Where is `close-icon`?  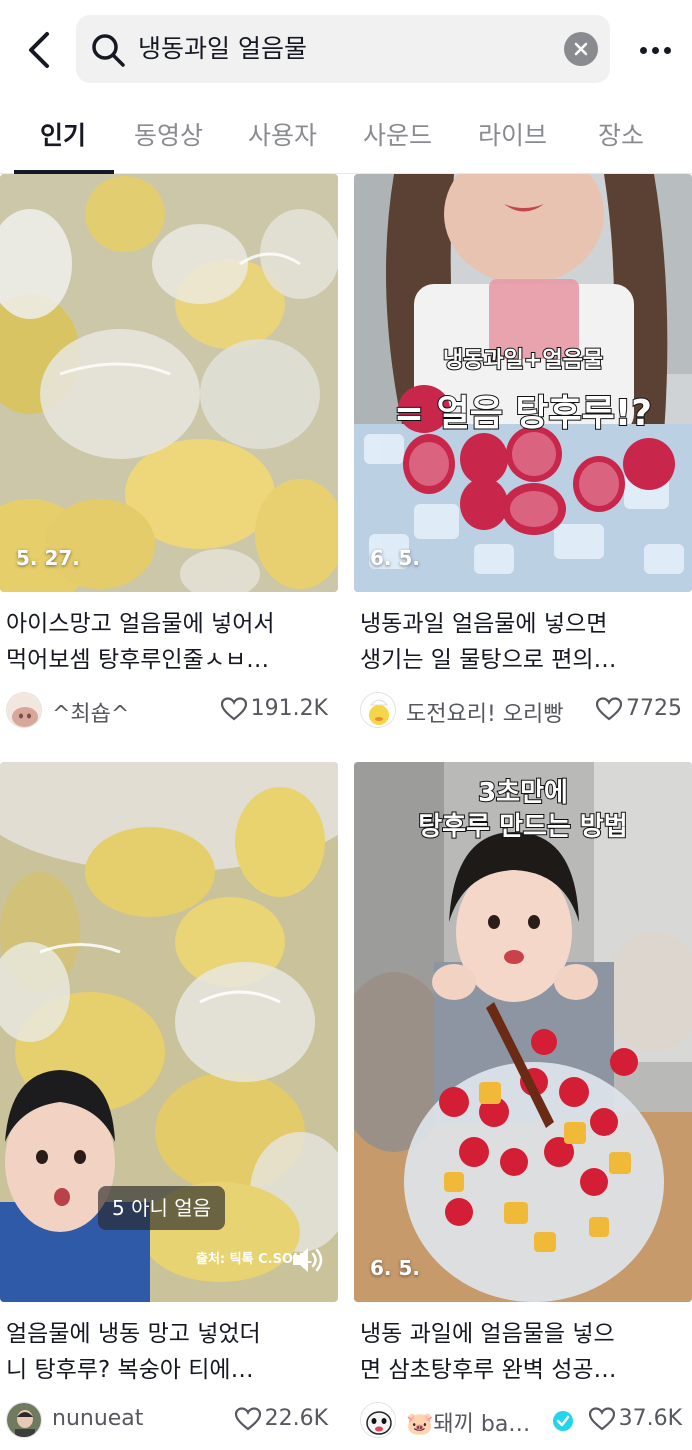 close-icon is located at coordinates (581, 49).